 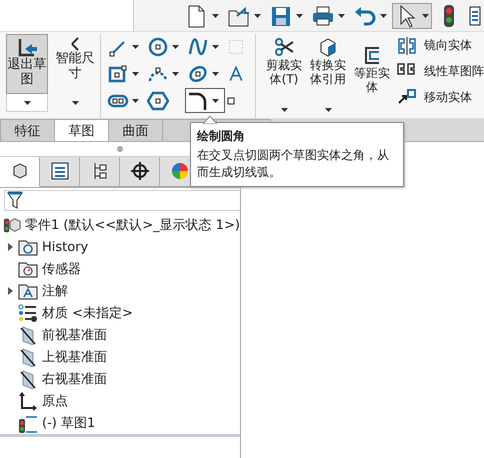 What do you see at coordinates (55, 401) in the screenshot?
I see `tree-item-label: 原点` at bounding box center [55, 401].